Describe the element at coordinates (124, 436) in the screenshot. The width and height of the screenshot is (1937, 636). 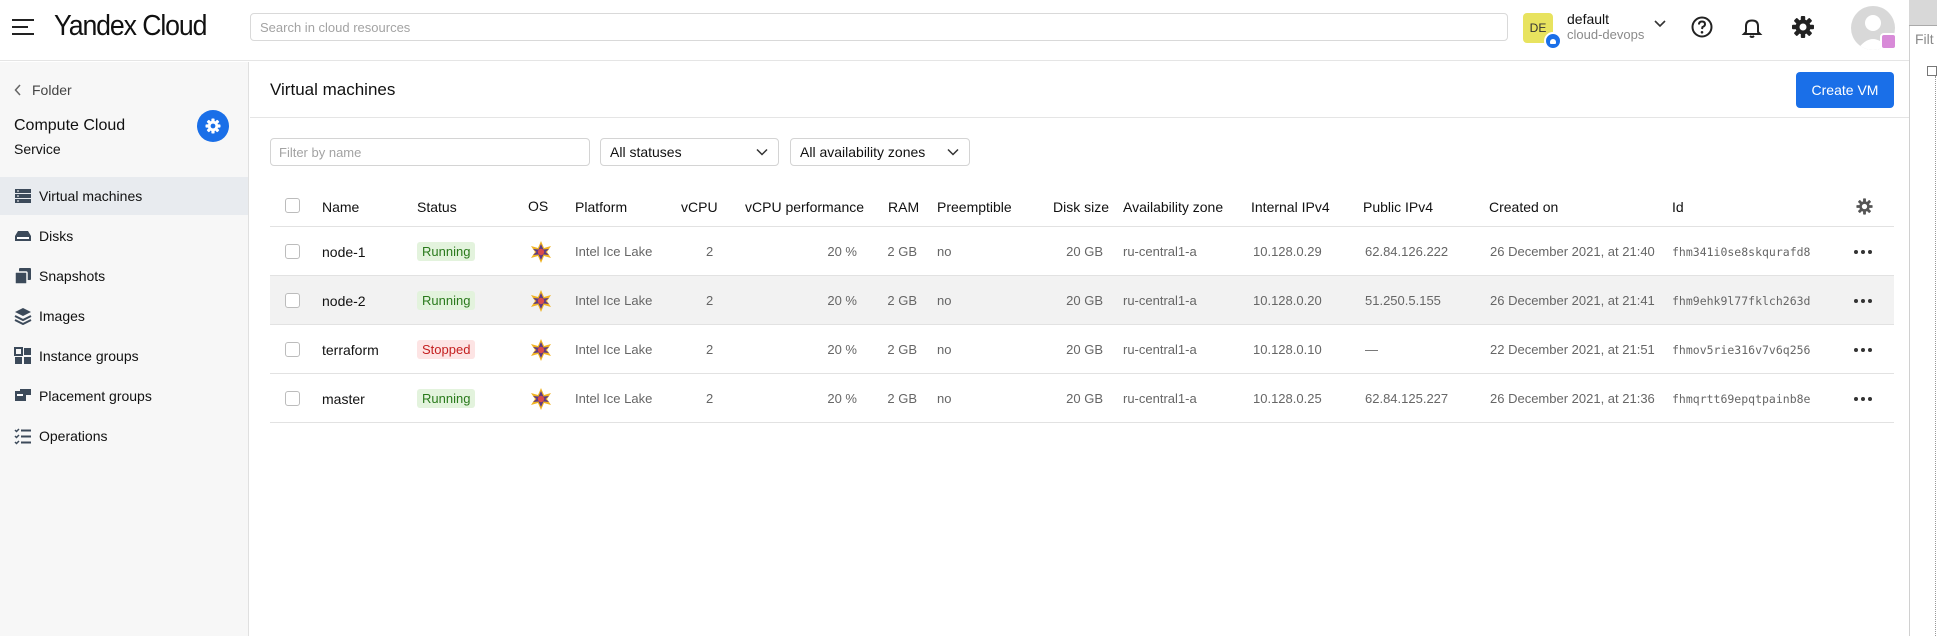
I see `sidebar-item-operations: Operations` at that location.